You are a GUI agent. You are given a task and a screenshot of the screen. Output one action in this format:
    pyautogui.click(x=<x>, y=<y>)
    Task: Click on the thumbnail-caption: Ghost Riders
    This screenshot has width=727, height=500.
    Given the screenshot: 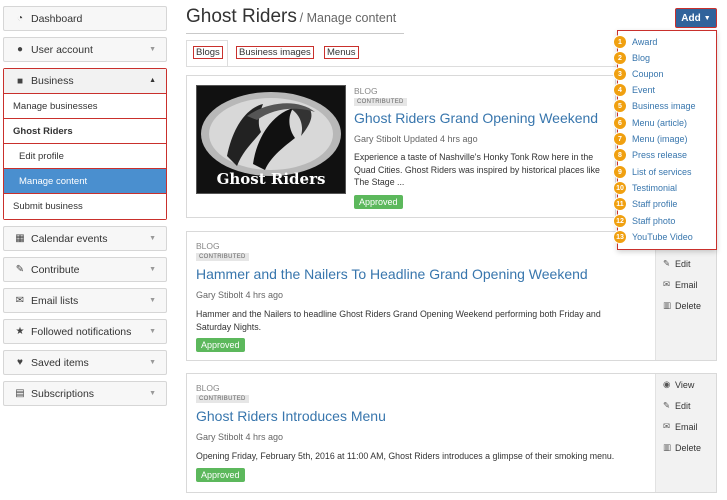 What is the action you would take?
    pyautogui.click(x=271, y=179)
    